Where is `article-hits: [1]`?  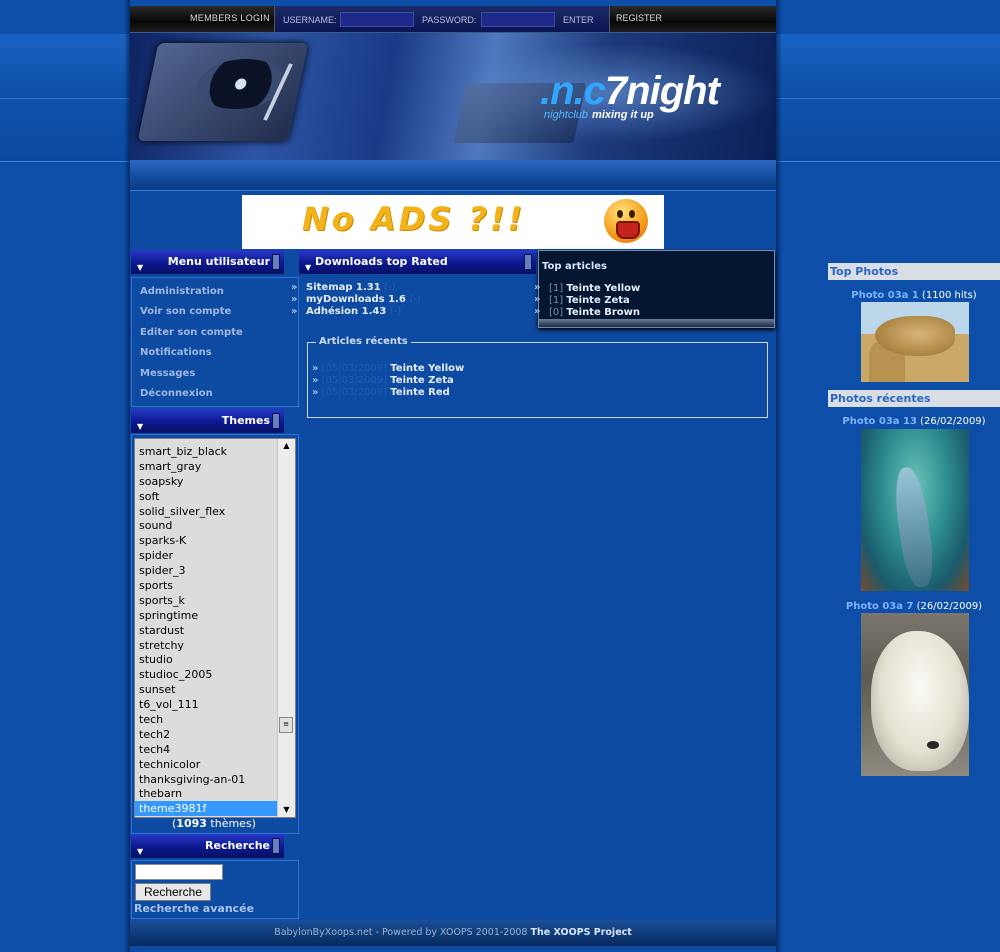
article-hits: [1] is located at coordinates (556, 300).